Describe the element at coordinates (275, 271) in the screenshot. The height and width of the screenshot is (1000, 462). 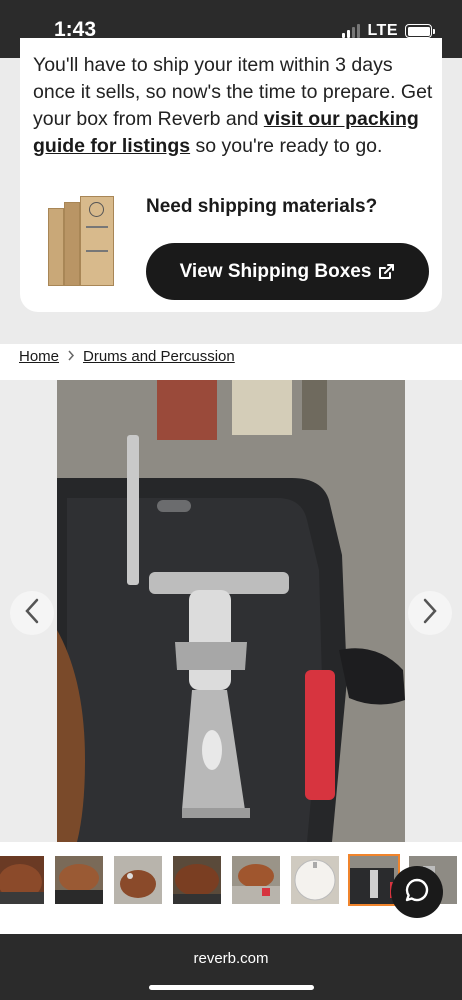
I see `view-shipping-boxes-label: View Shipping Boxes` at that location.